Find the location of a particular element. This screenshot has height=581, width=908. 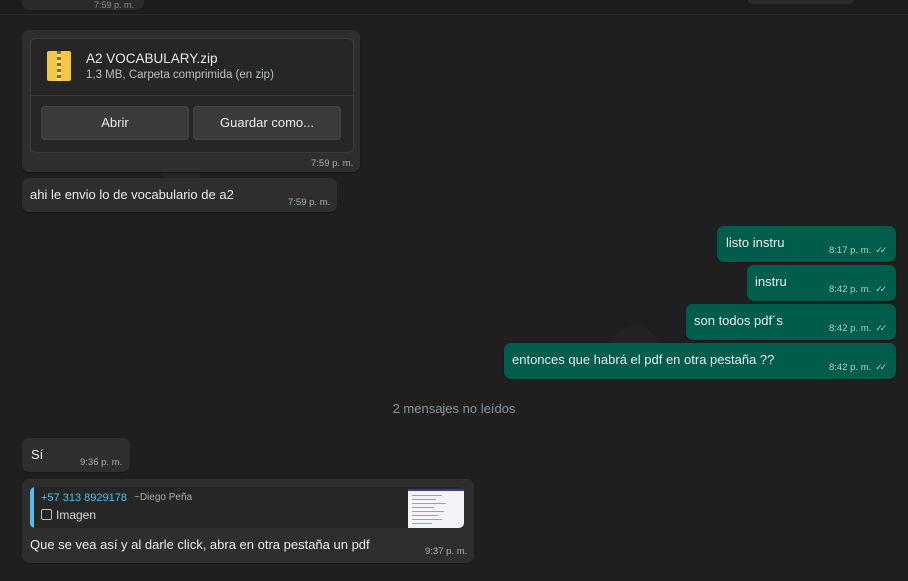

message-time: 8:17 p. m. is located at coordinates (850, 250).